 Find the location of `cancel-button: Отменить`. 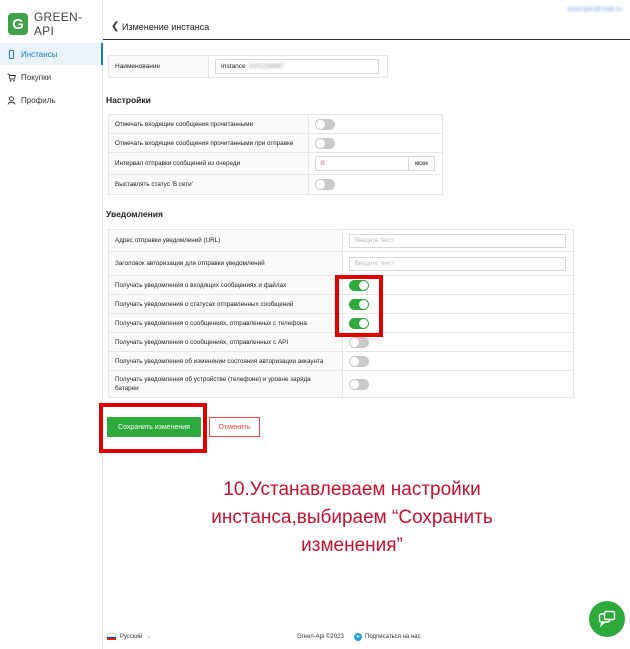

cancel-button: Отменить is located at coordinates (234, 427).